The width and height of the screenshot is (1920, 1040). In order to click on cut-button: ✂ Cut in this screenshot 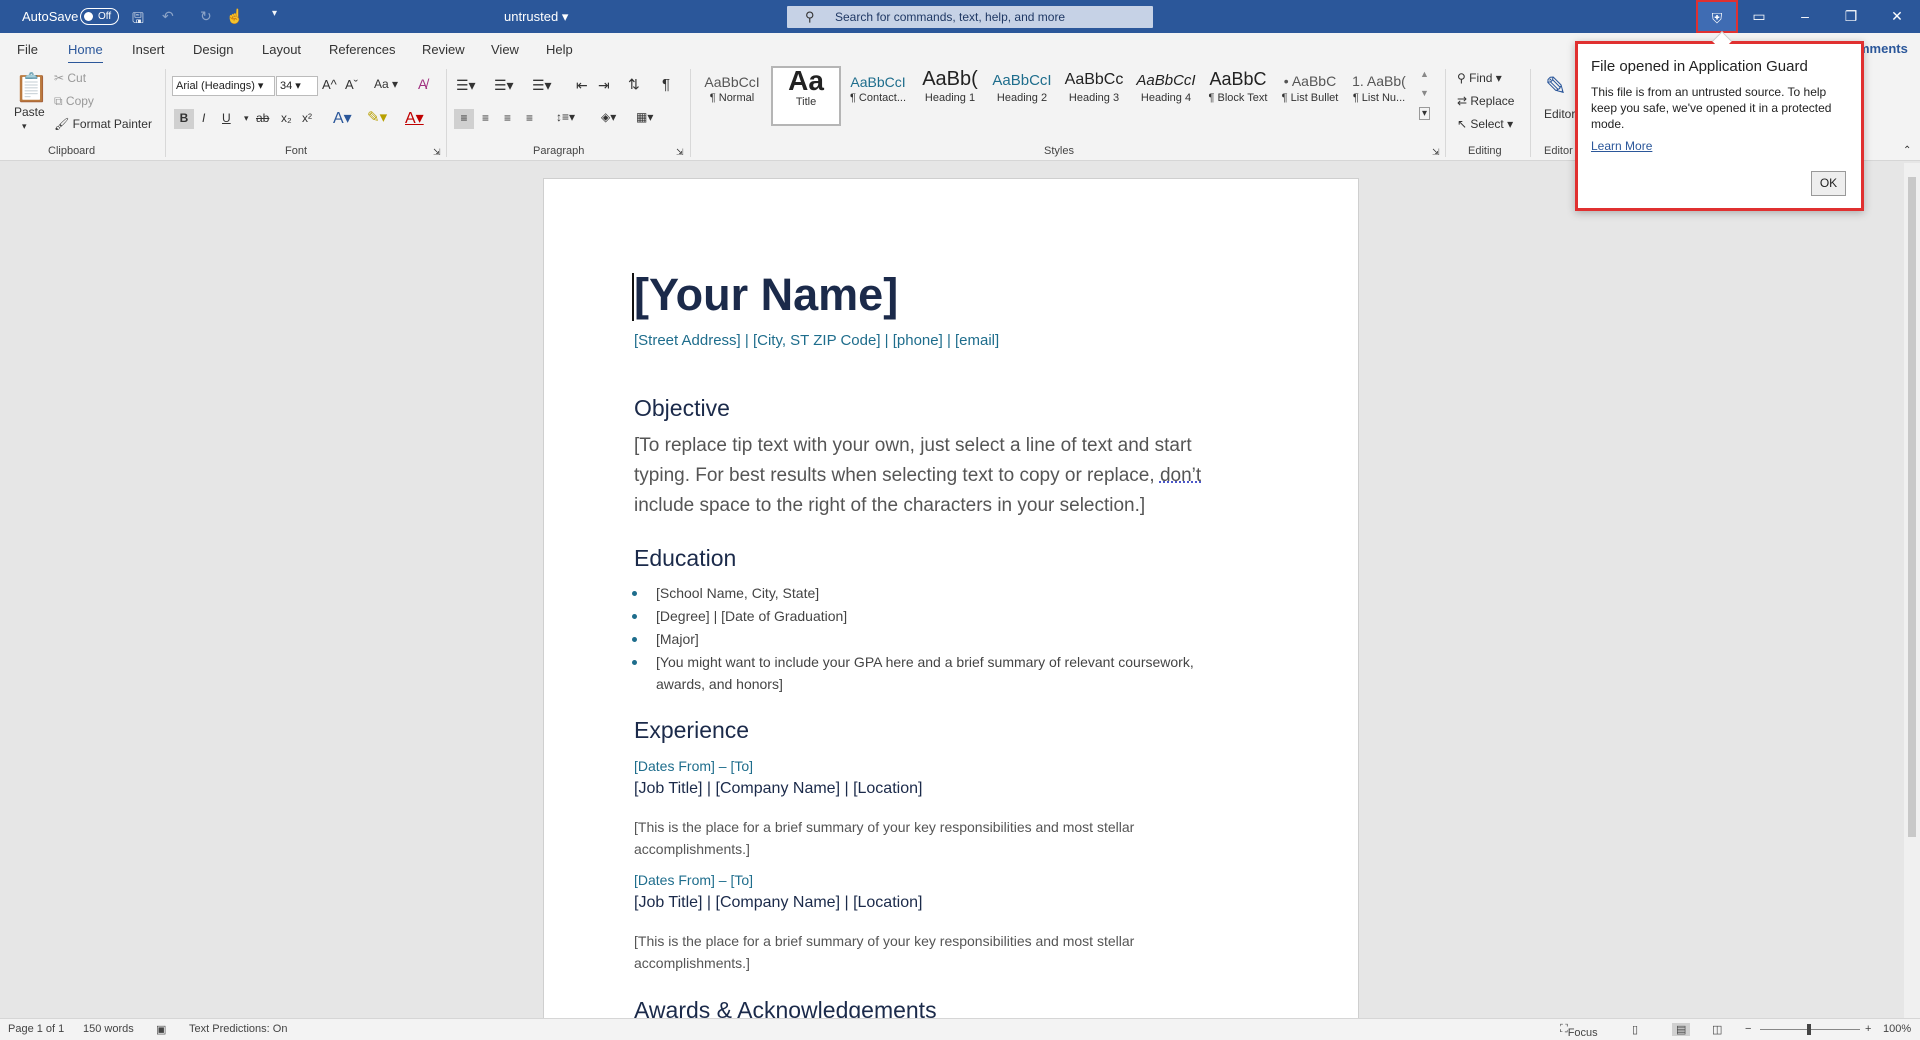, I will do `click(70, 78)`.